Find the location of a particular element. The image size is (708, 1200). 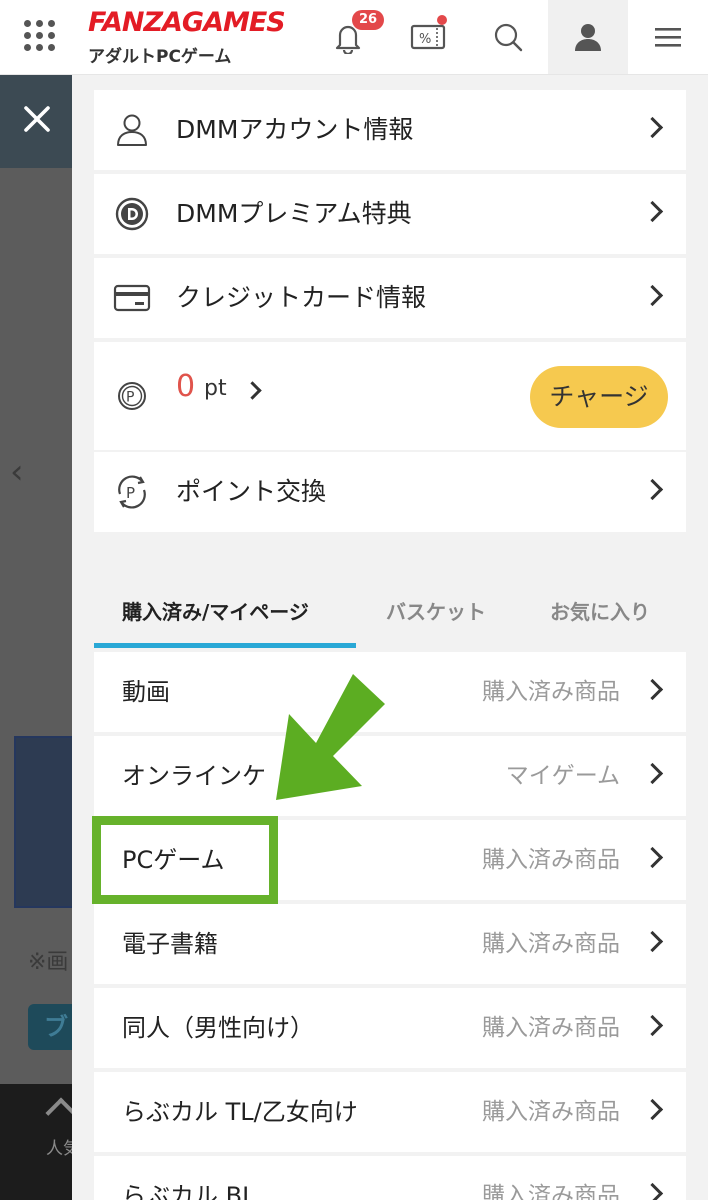

panel-tabs: 購入済み/マイページ バスケット お気に入り is located at coordinates (390, 618).